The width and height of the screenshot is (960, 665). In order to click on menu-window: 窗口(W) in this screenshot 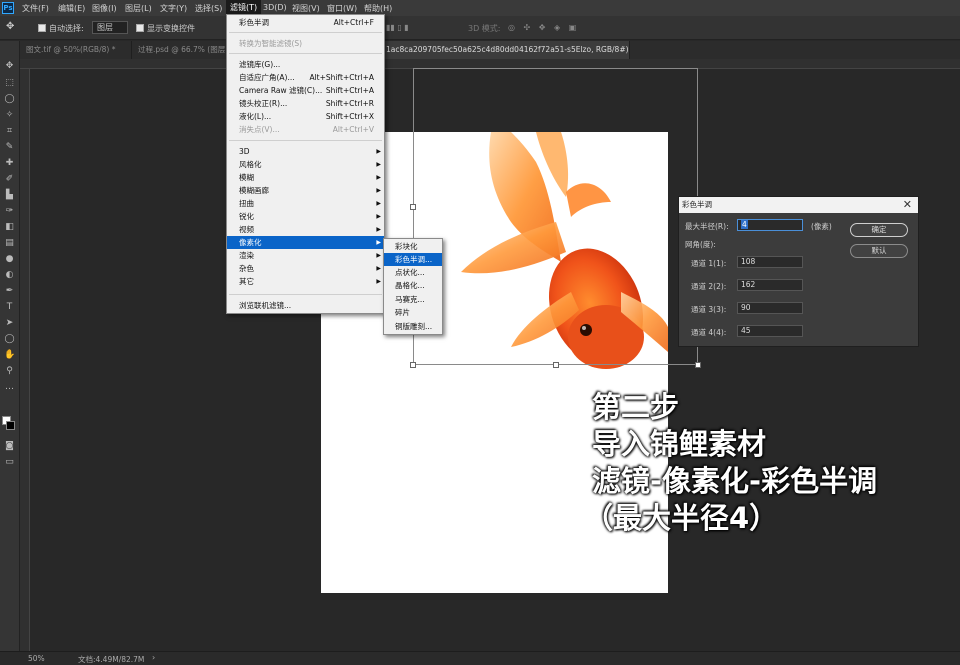, I will do `click(342, 8)`.